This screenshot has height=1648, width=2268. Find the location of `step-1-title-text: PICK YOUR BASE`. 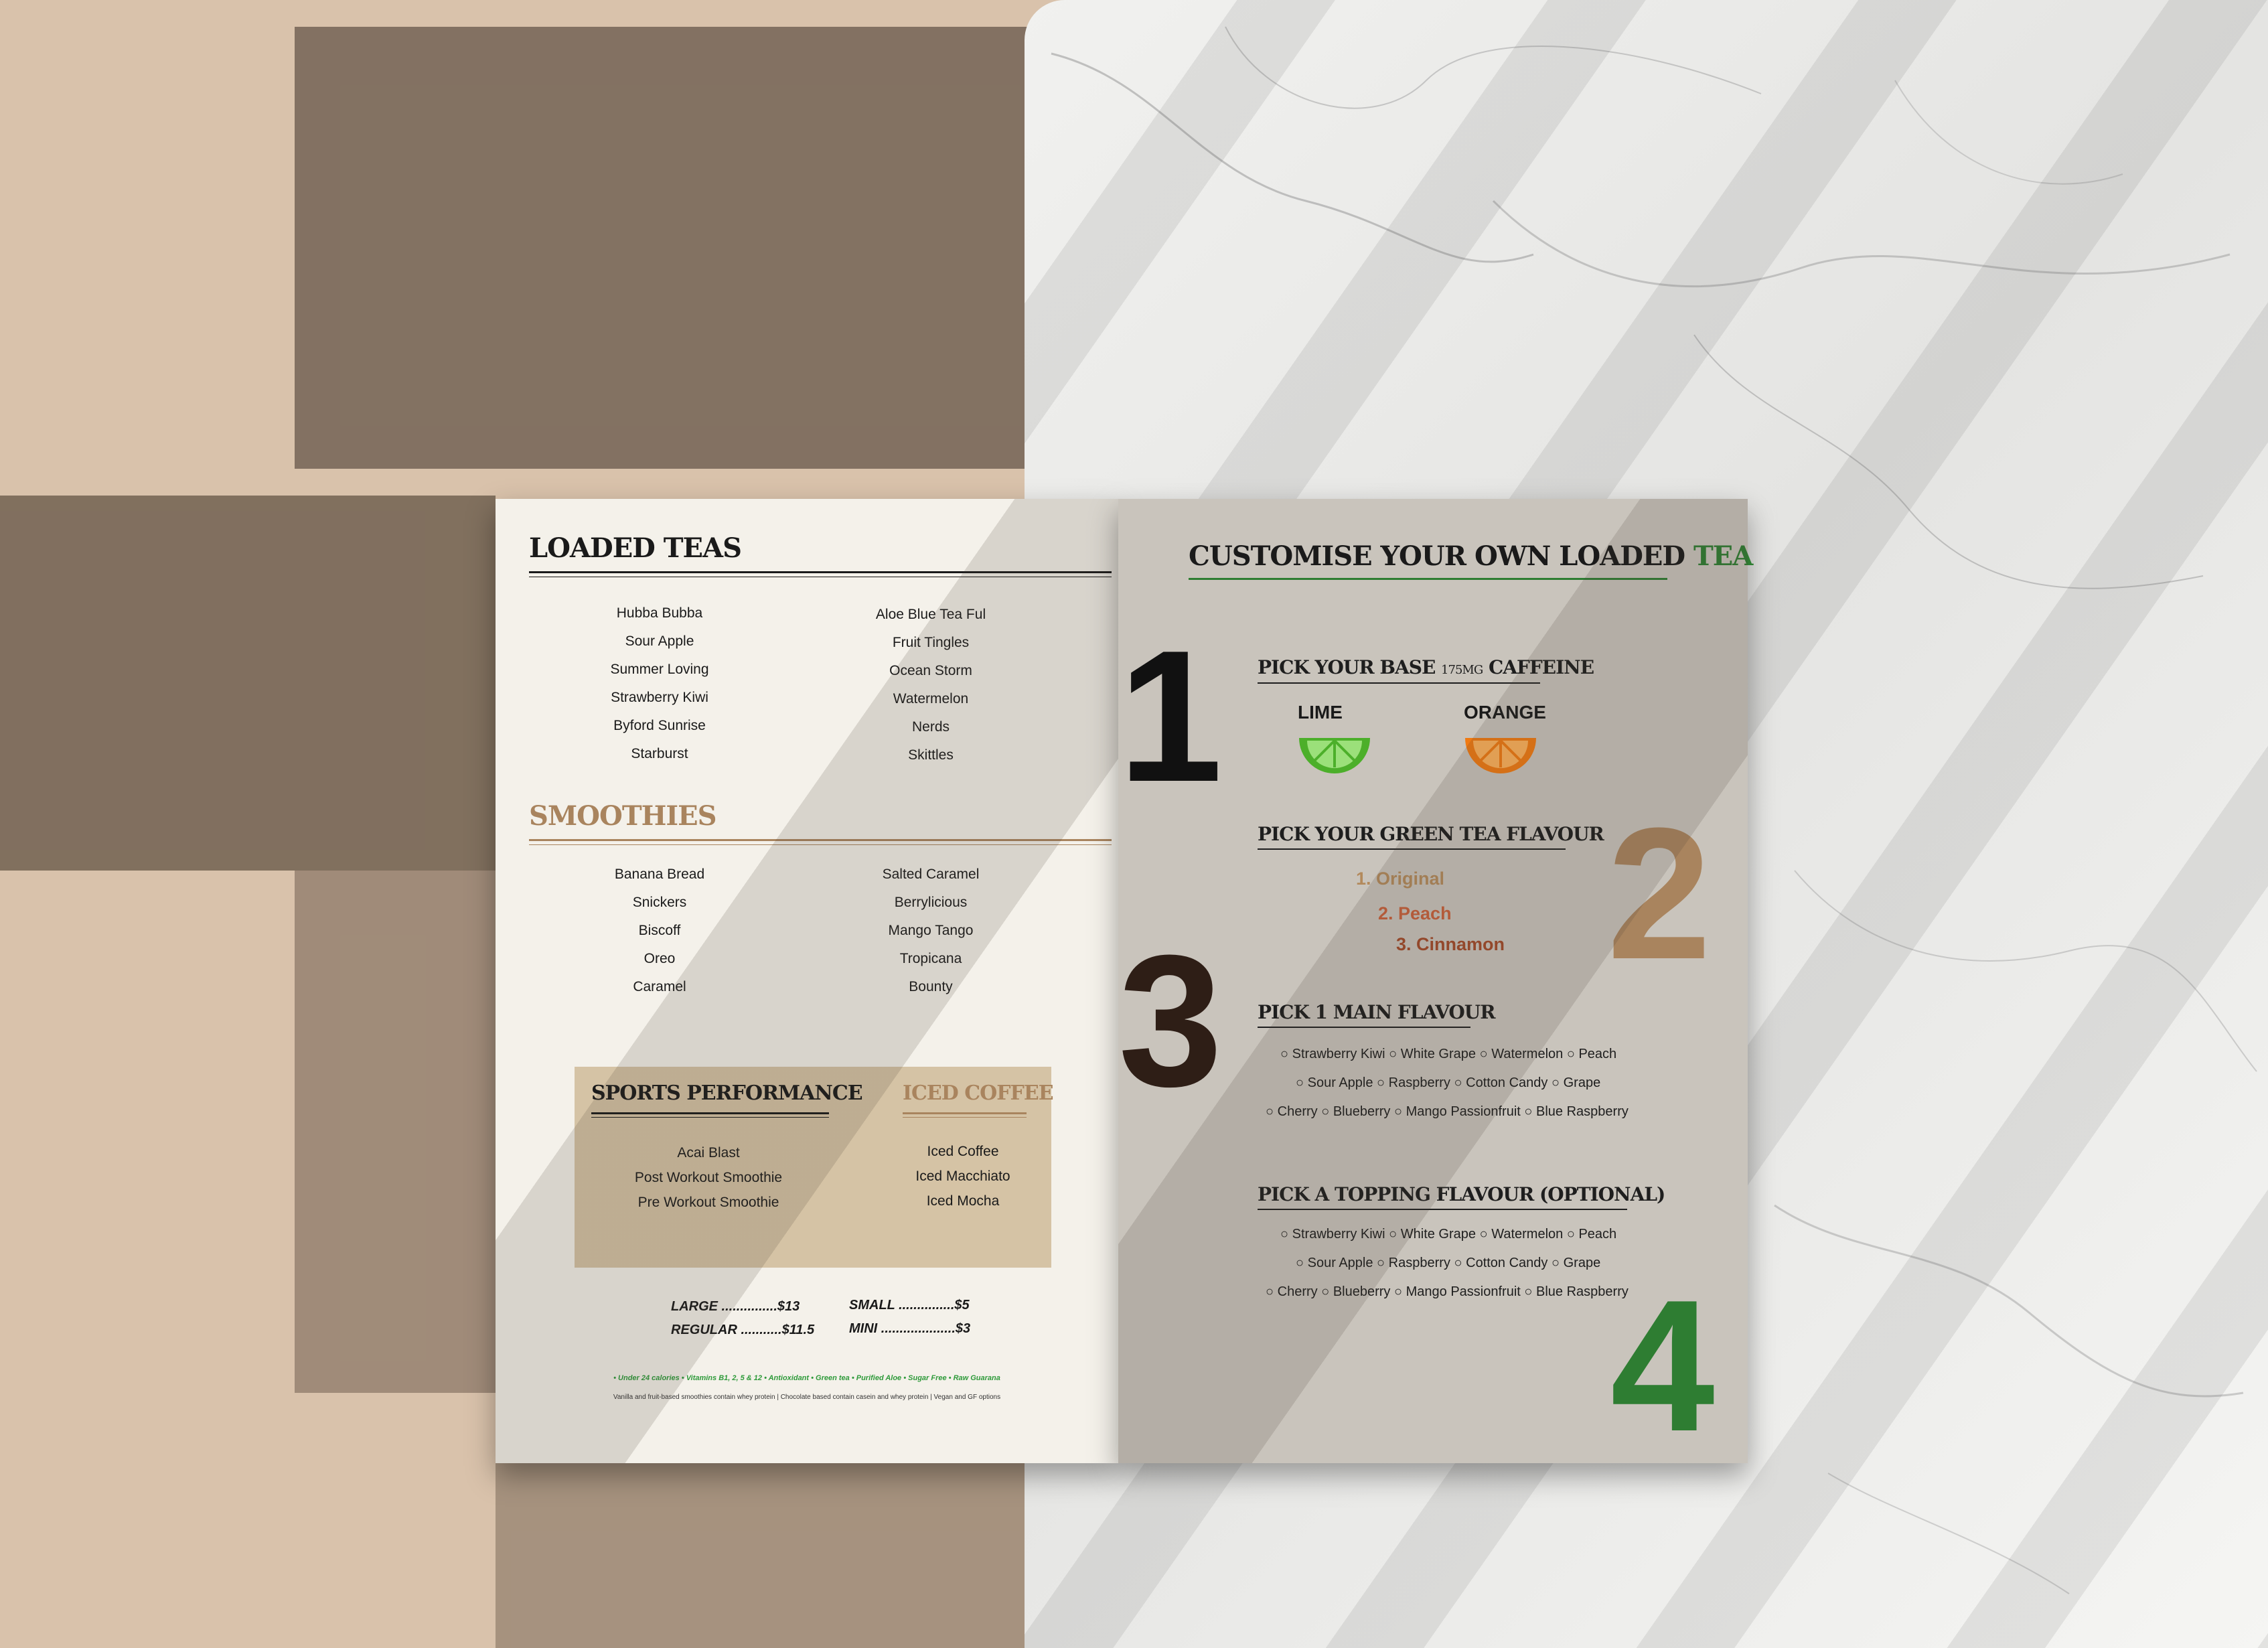

step-1-title-text: PICK YOUR BASE is located at coordinates (1347, 667).